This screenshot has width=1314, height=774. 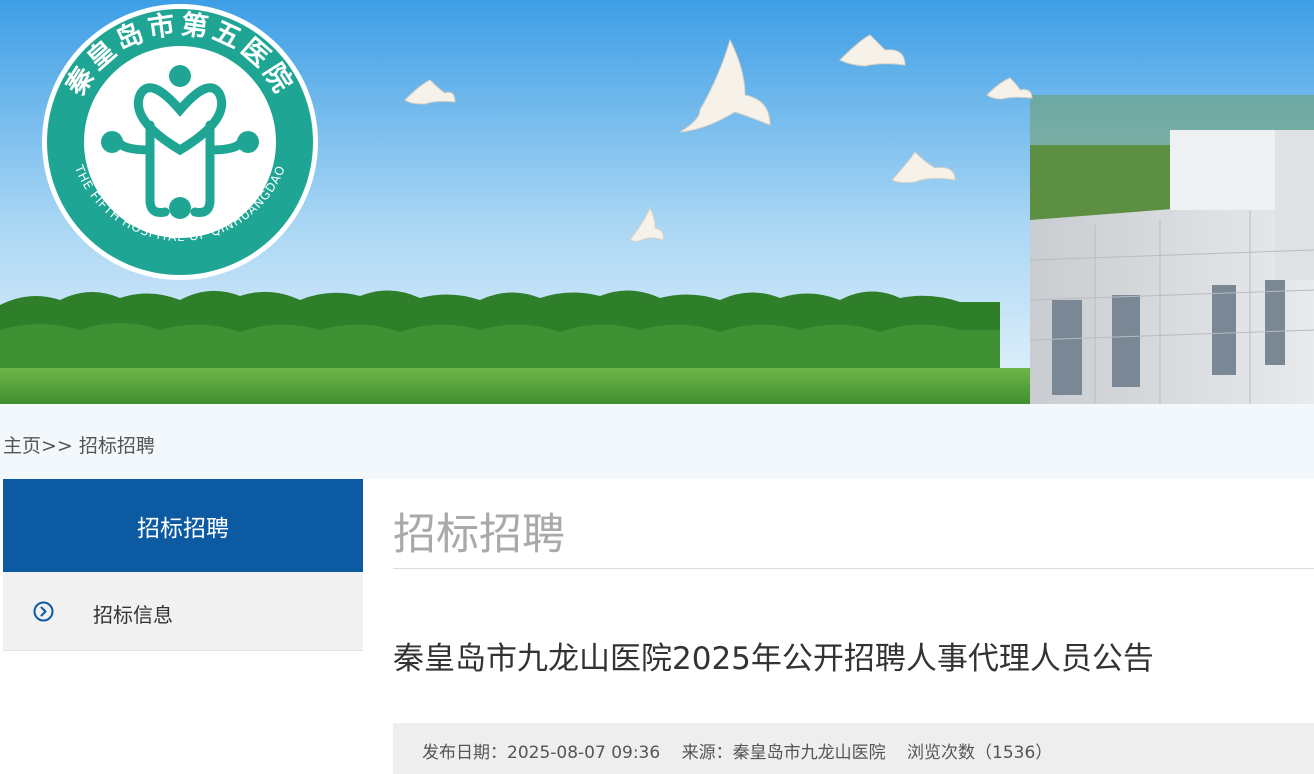 I want to click on view-count: 浏览次数（1536）, so click(x=983, y=753).